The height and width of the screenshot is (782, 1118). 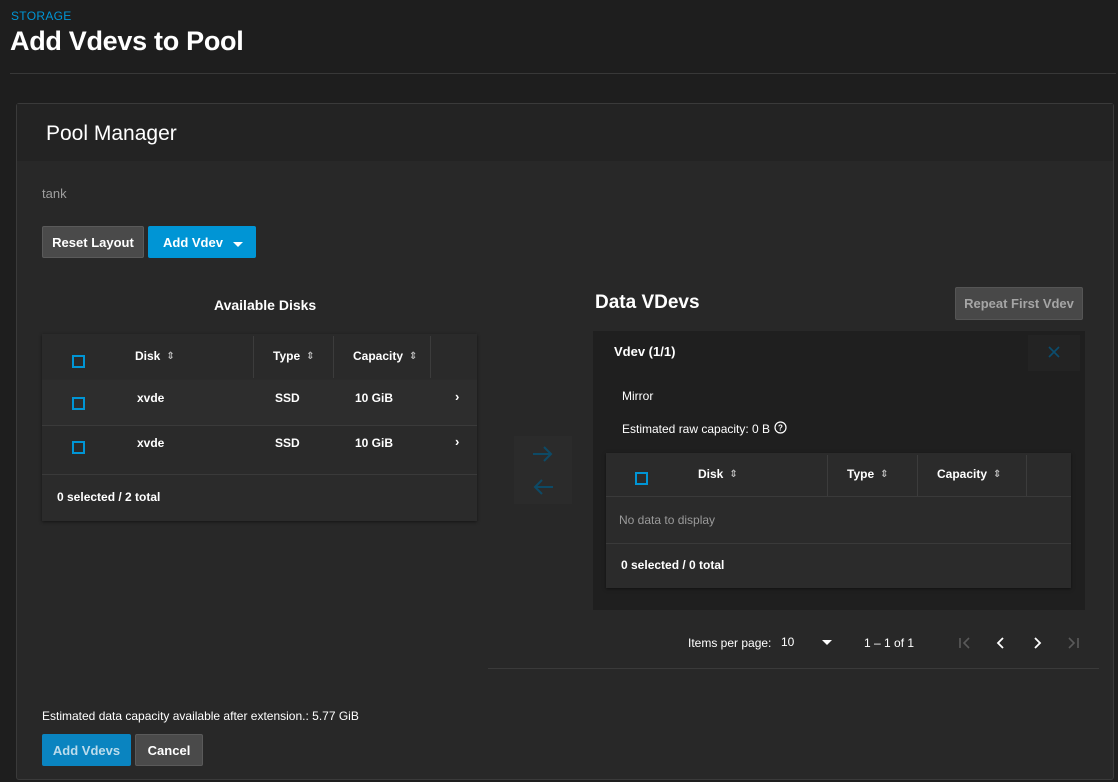 I want to click on cancel-label: Cancel, so click(x=169, y=750).